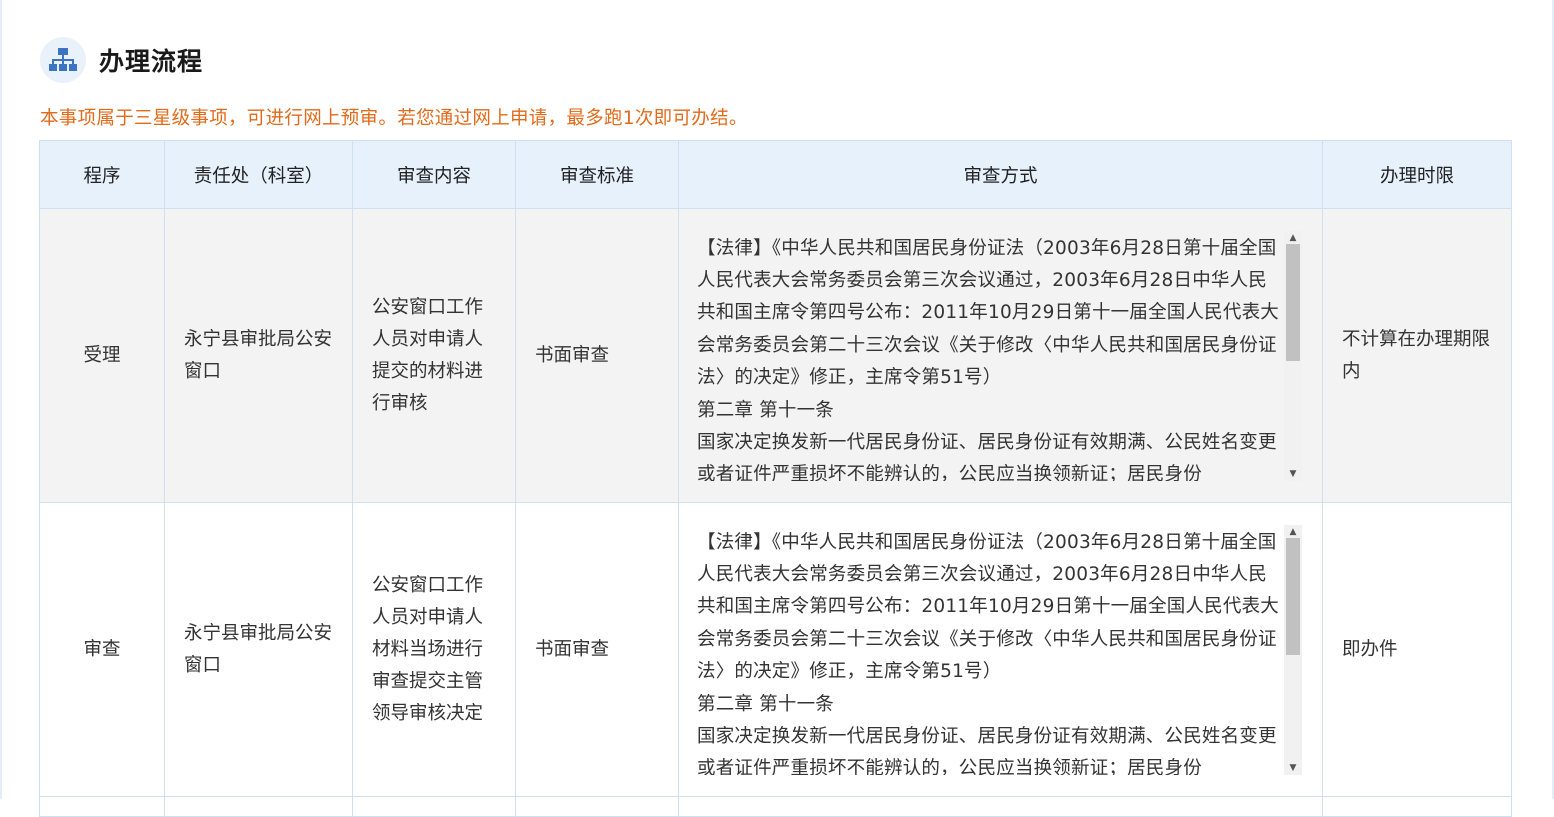 The width and height of the screenshot is (1554, 817). What do you see at coordinates (102, 649) in the screenshot?
I see `cell-step: 审查` at bounding box center [102, 649].